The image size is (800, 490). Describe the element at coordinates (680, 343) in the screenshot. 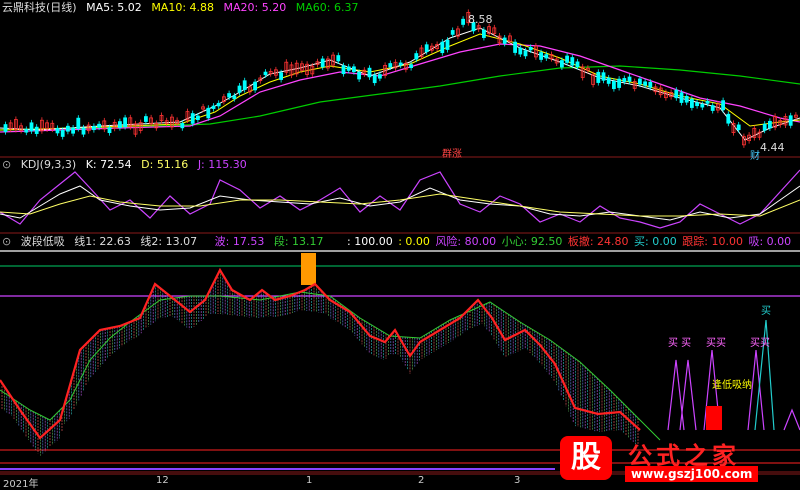

I see `buy-label-1: 买 买` at that location.